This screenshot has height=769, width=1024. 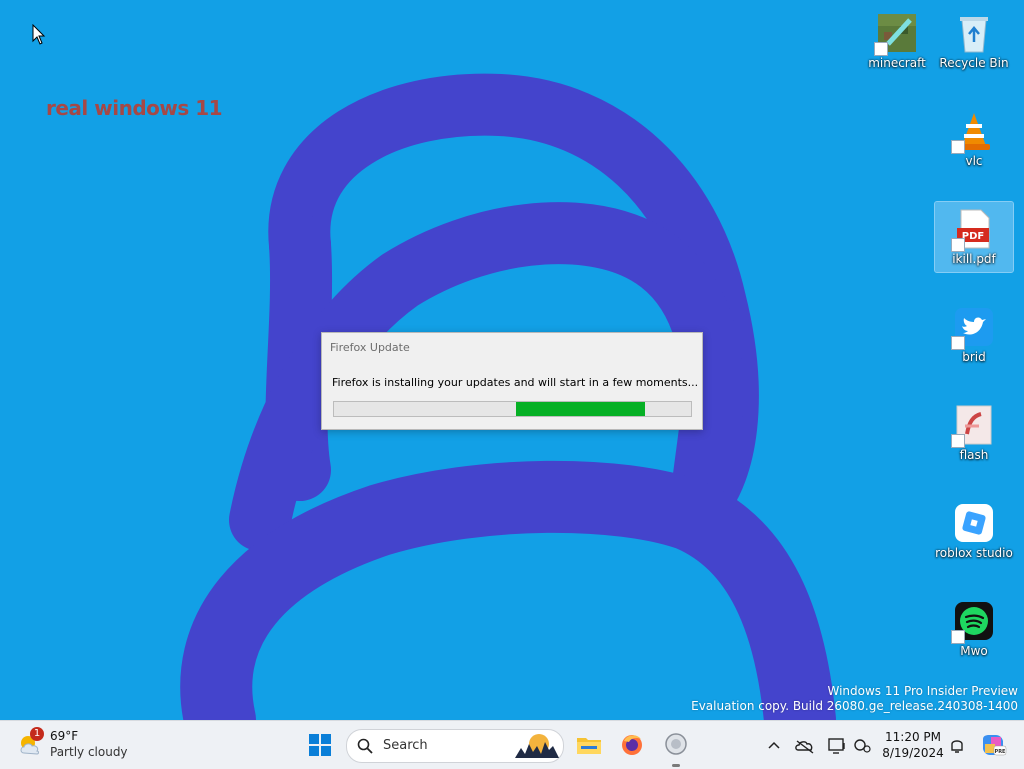 What do you see at coordinates (676, 765) in the screenshot?
I see `running-indicator` at bounding box center [676, 765].